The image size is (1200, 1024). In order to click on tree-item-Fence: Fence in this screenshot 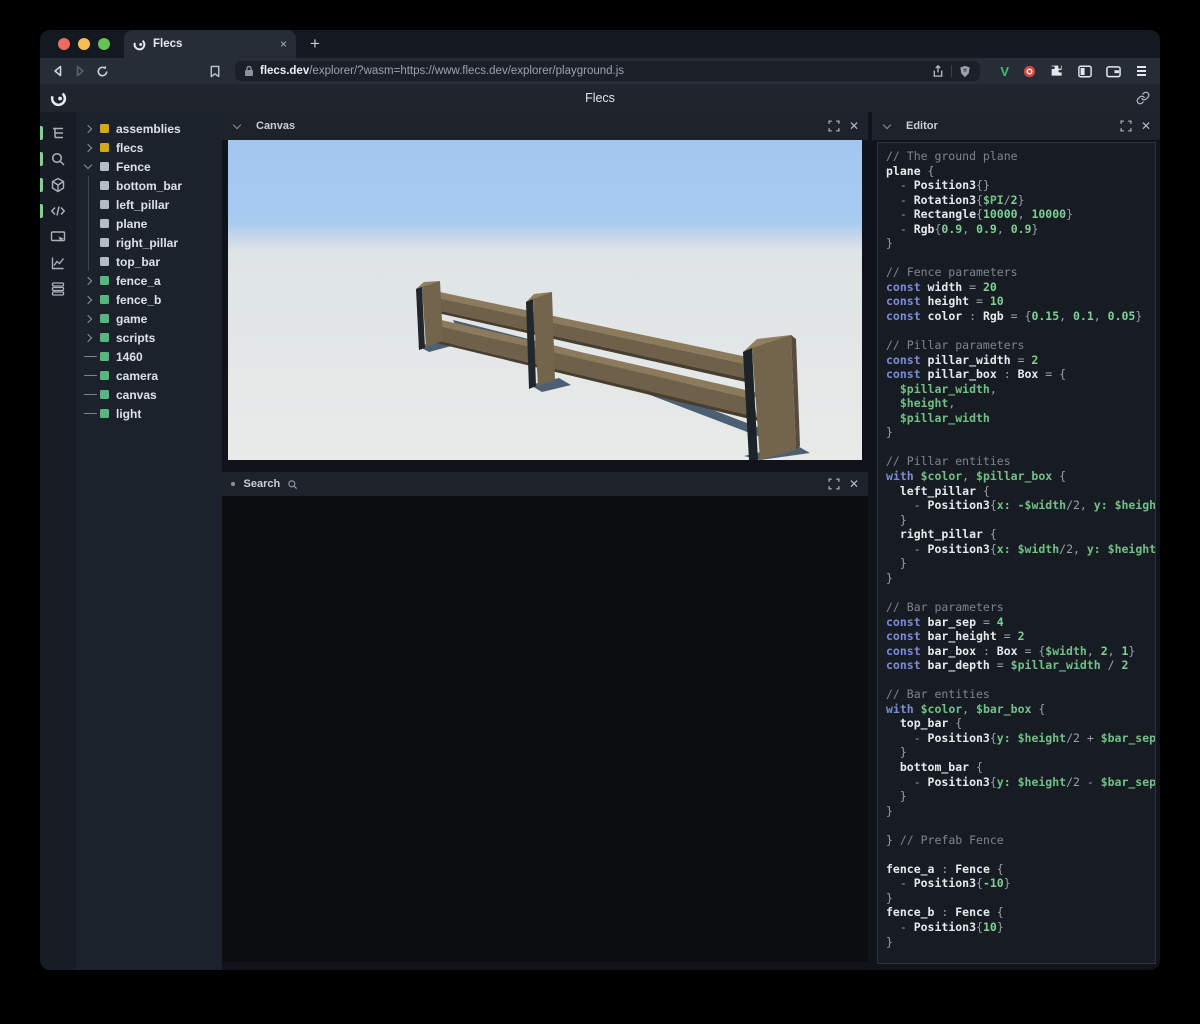, I will do `click(149, 166)`.